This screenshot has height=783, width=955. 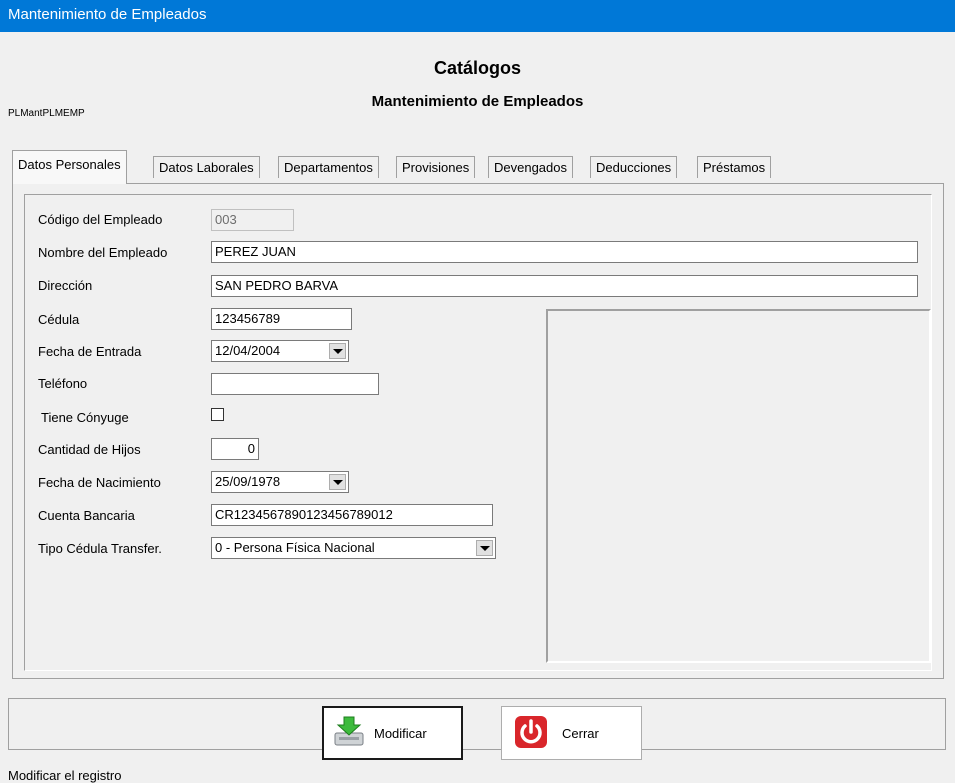 I want to click on tab-prestamos: Préstamos, so click(x=734, y=167).